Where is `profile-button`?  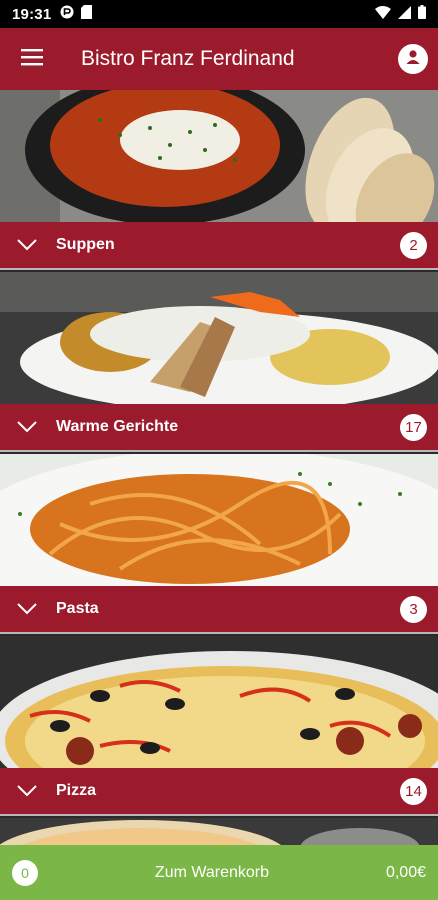
profile-button is located at coordinates (413, 59).